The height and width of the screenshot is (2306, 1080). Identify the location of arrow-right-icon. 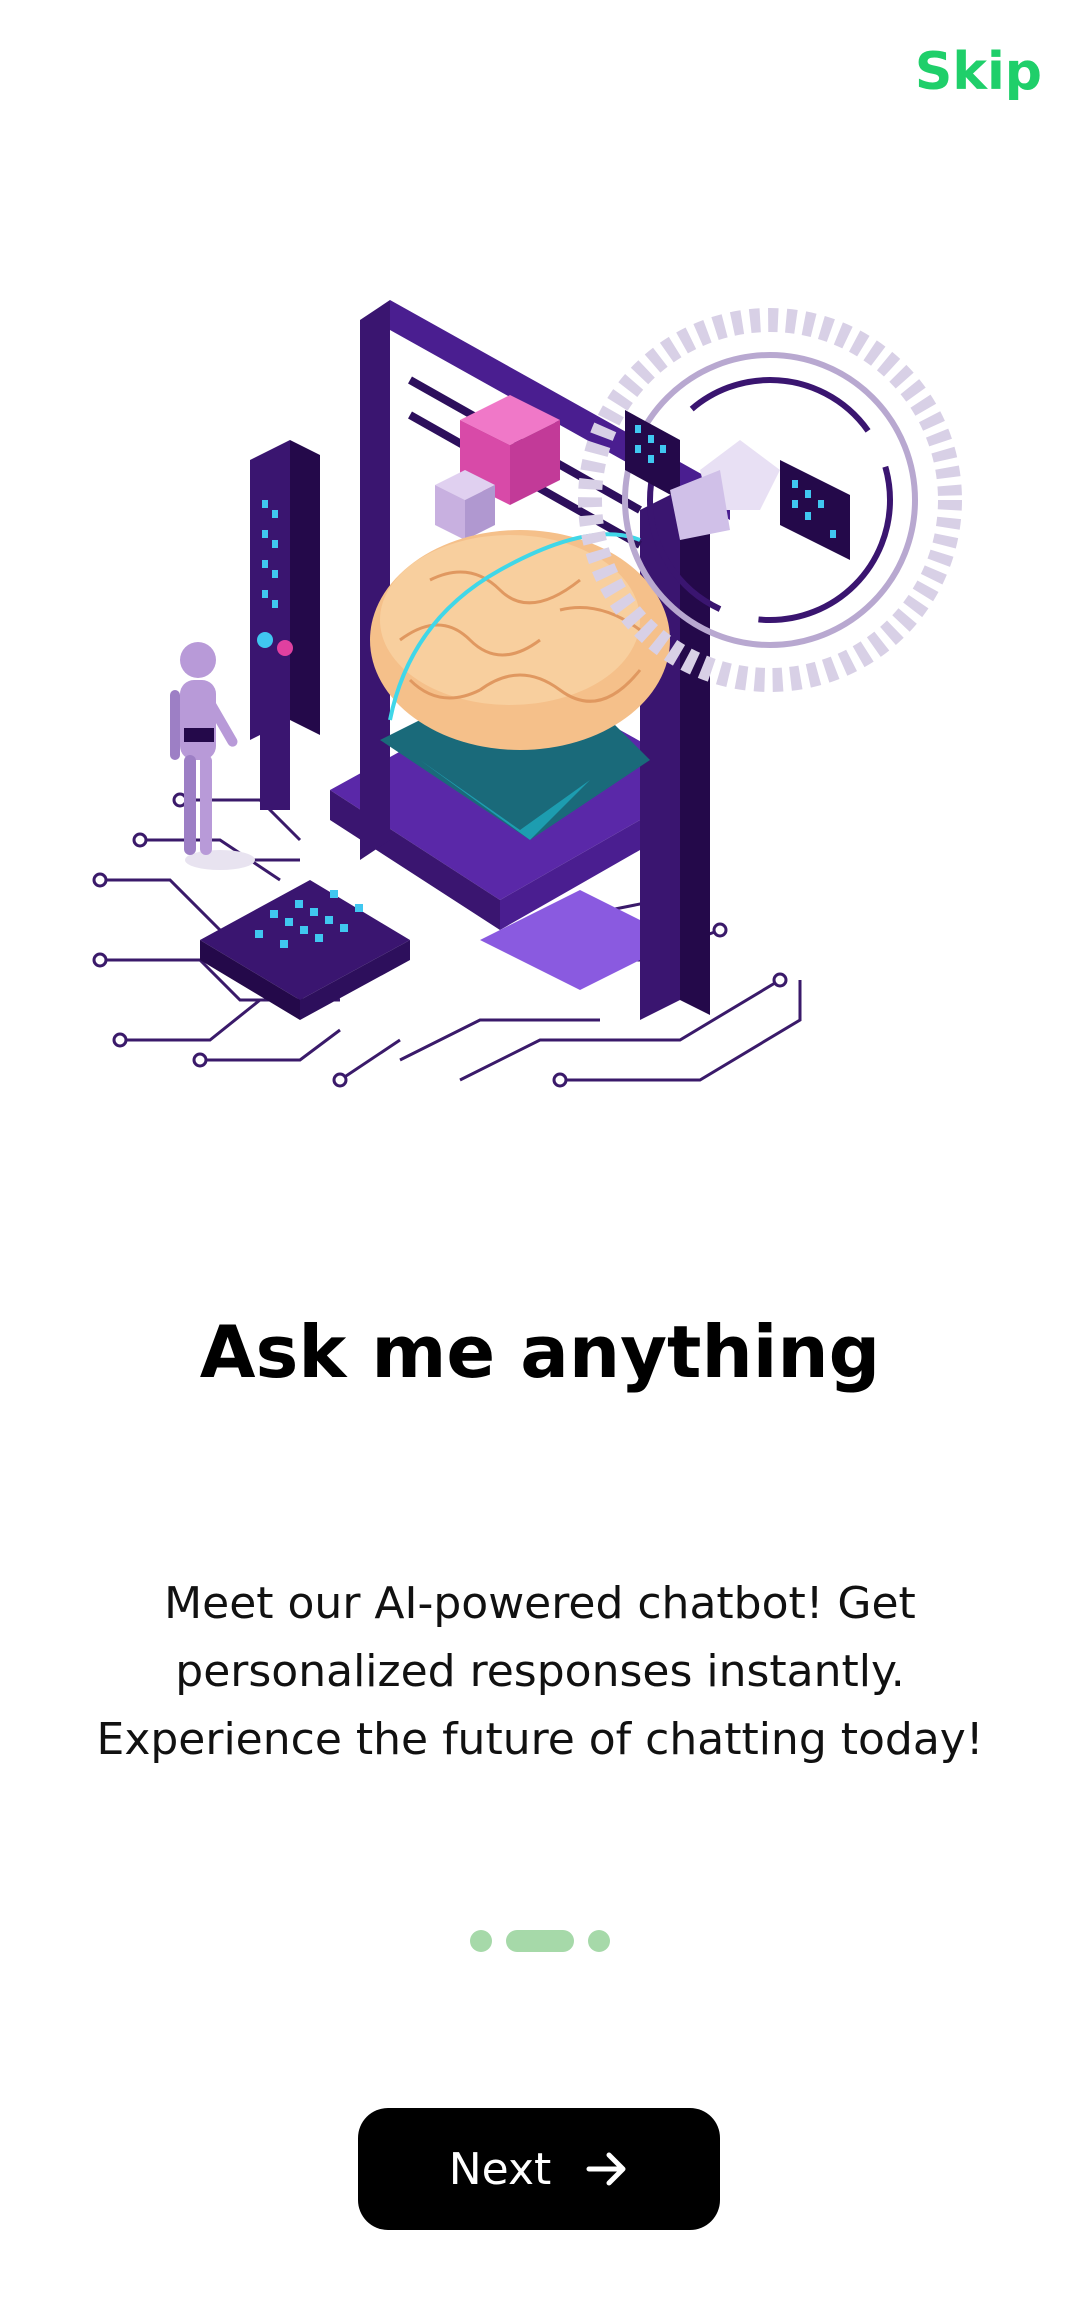
(607, 2169).